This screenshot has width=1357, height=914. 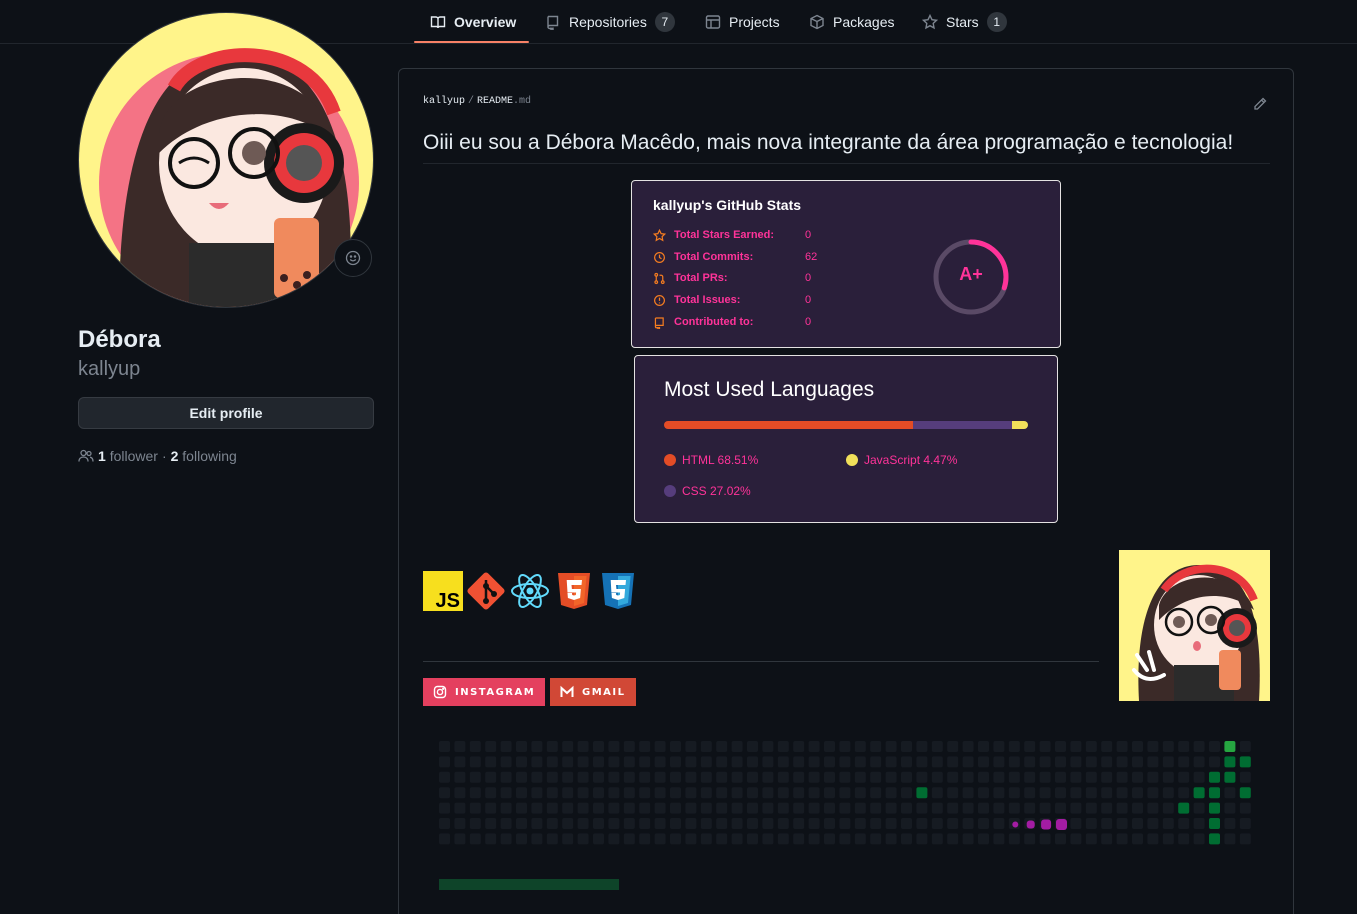 I want to click on followers-count: 1, so click(x=102, y=456).